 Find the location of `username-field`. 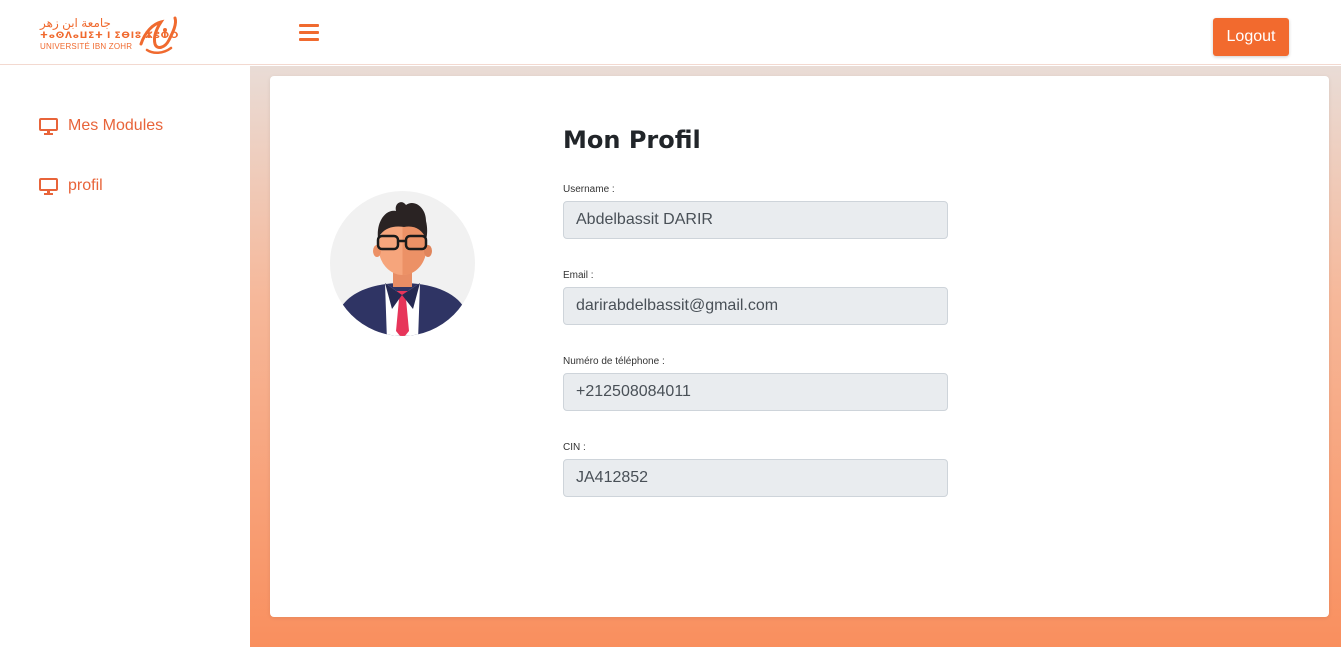

username-field is located at coordinates (755, 220).